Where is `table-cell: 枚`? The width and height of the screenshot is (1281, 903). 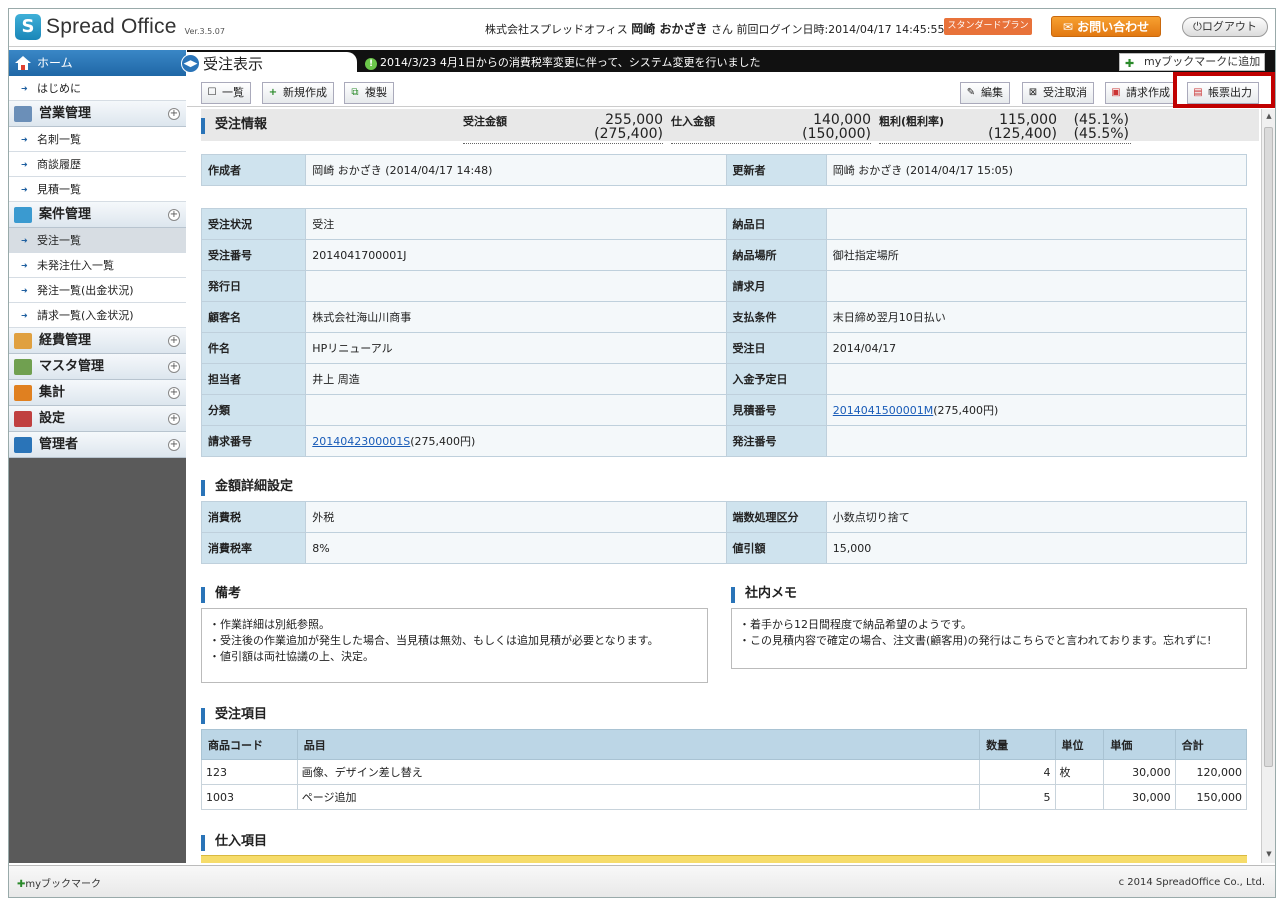
table-cell: 枚 is located at coordinates (1079, 772).